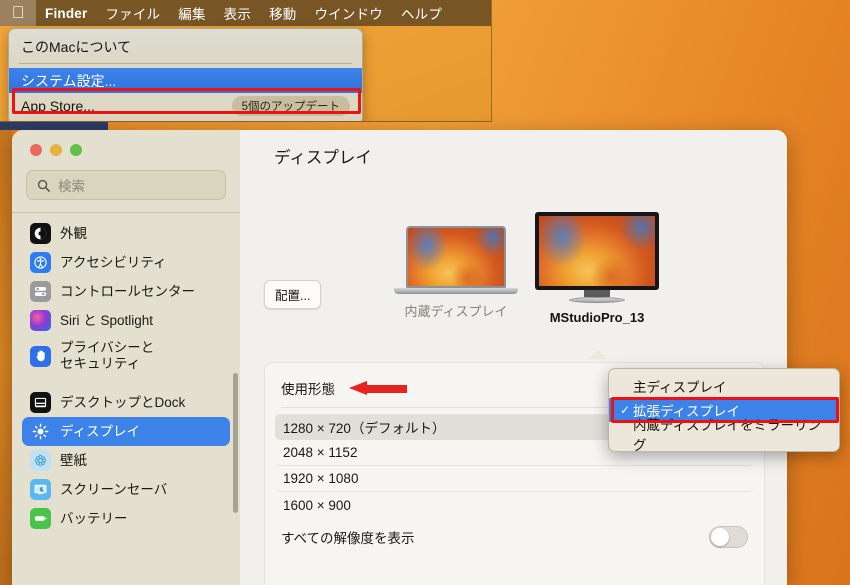  I want to click on laptop-base, so click(456, 291).